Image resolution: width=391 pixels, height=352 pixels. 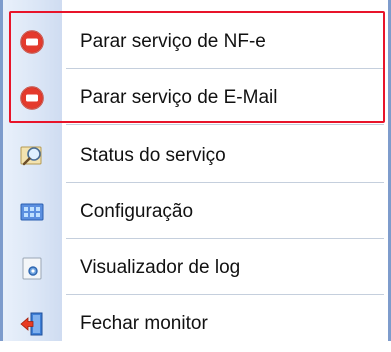 I want to click on menu-item-label: Status do serviço, so click(x=153, y=155).